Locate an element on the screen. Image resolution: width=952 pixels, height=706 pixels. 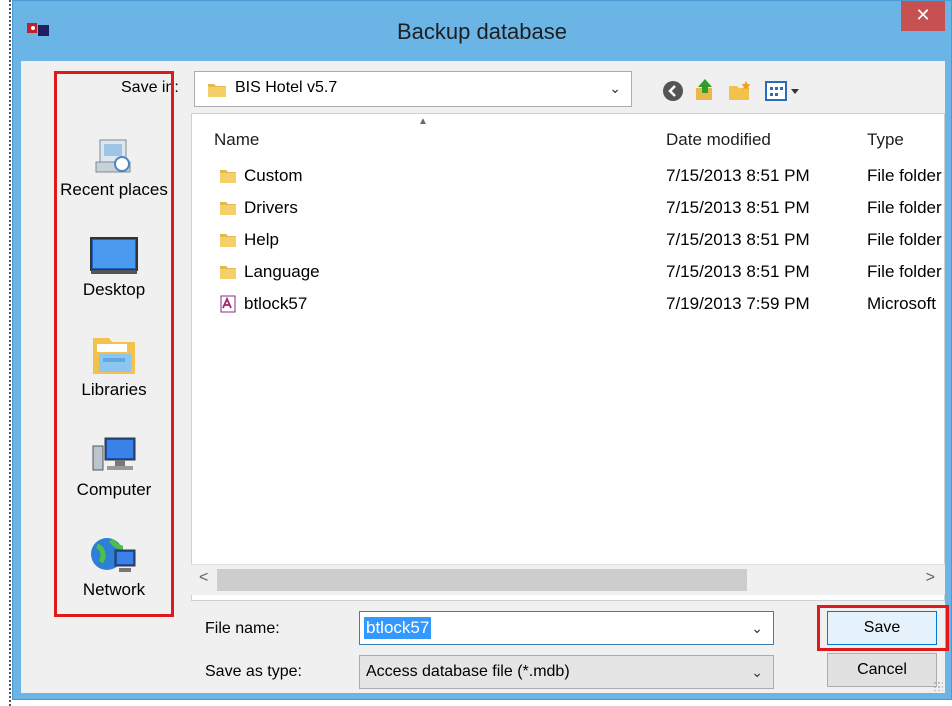
highlight-box is located at coordinates (883, 628).